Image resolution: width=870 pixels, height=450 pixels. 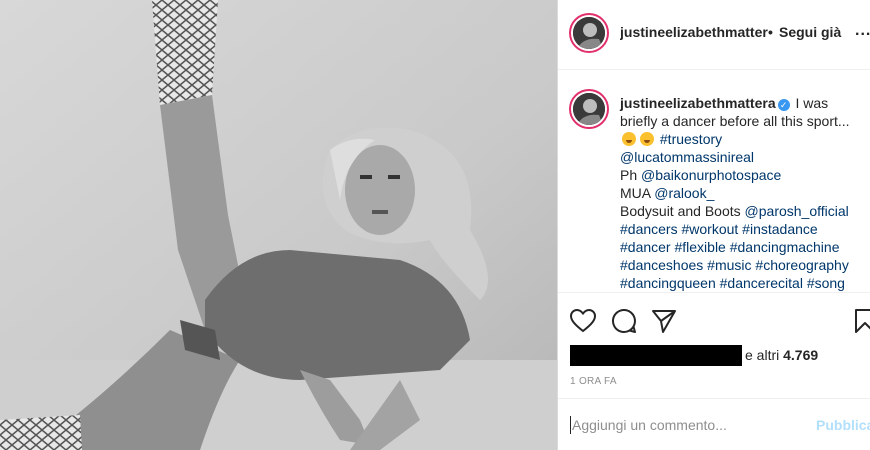 What do you see at coordinates (861, 321) in the screenshot?
I see `save-bookmark-icon` at bounding box center [861, 321].